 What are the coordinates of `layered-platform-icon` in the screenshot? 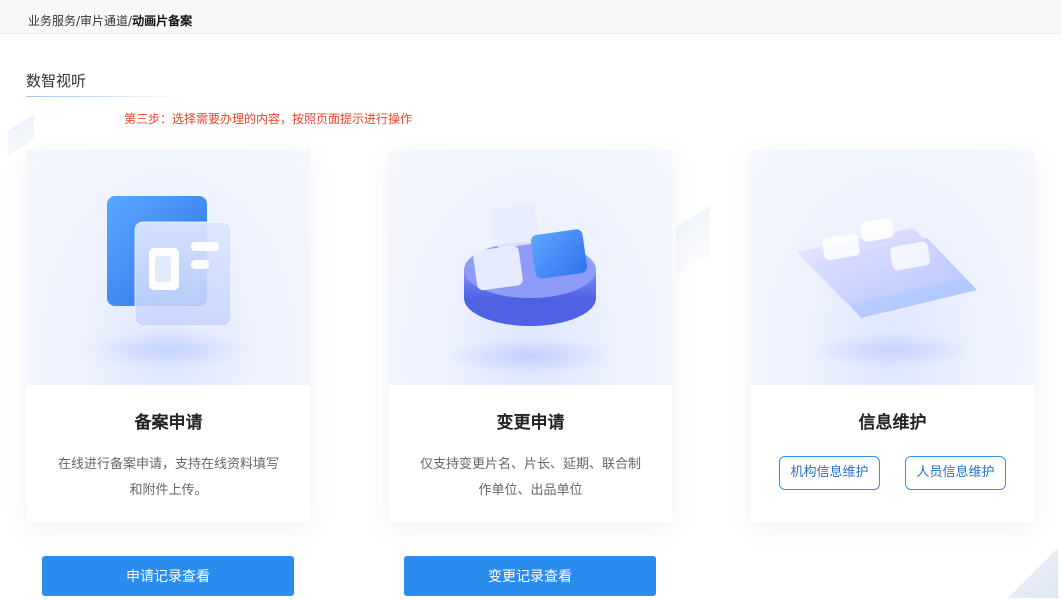 It's located at (887, 293).